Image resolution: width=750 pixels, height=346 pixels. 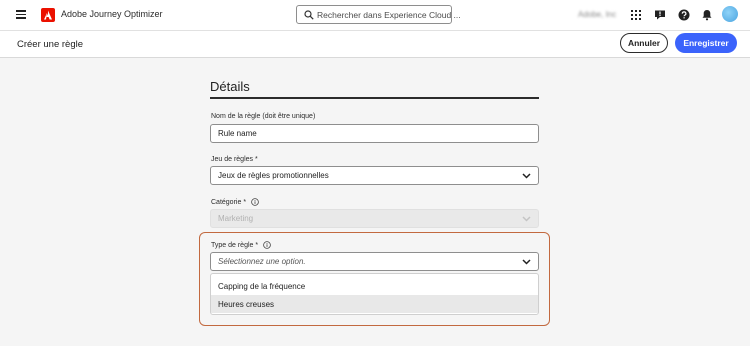 I want to click on rule-type-dropdown: Sélectionnez une option., so click(x=374, y=261).